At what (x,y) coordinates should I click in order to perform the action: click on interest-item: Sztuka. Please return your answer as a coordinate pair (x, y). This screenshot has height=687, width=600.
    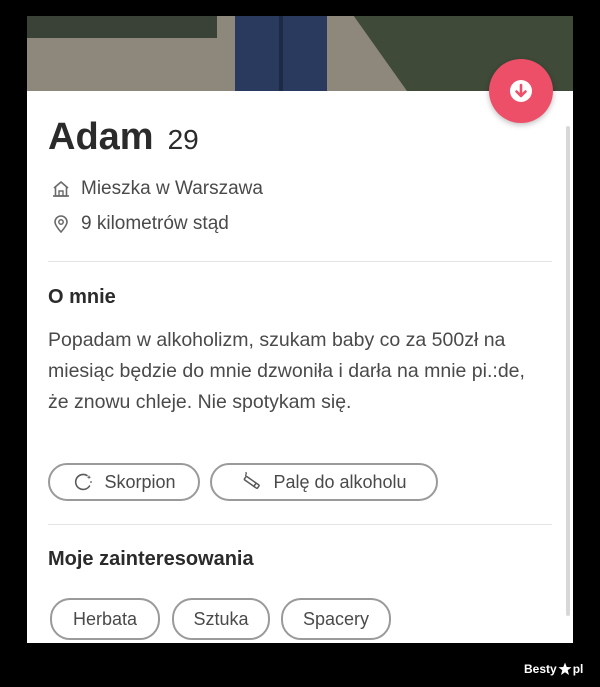
    Looking at the image, I should click on (221, 619).